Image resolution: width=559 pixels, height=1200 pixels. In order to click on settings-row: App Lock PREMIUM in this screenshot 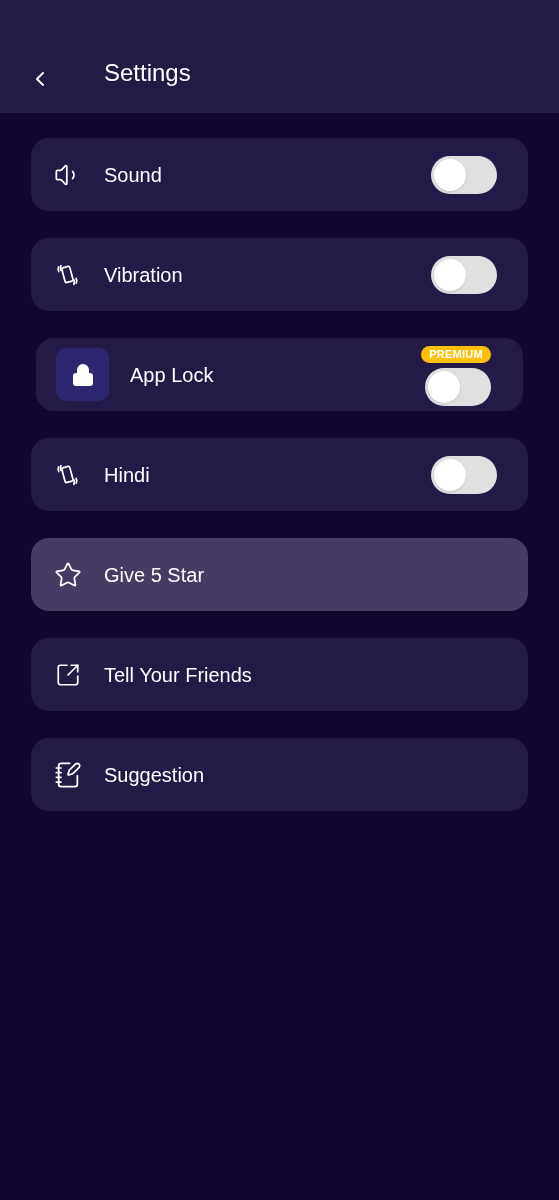, I will do `click(279, 374)`.